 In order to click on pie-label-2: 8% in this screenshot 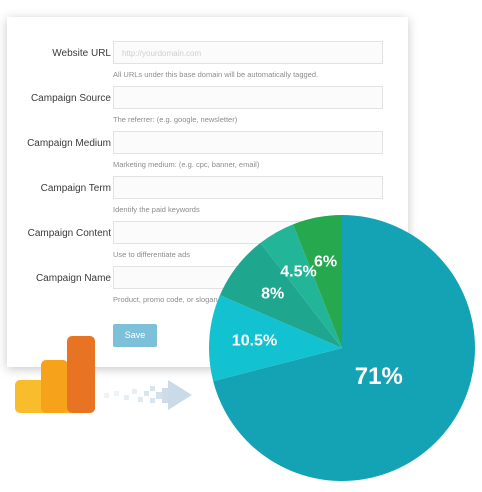, I will do `click(272, 294)`.